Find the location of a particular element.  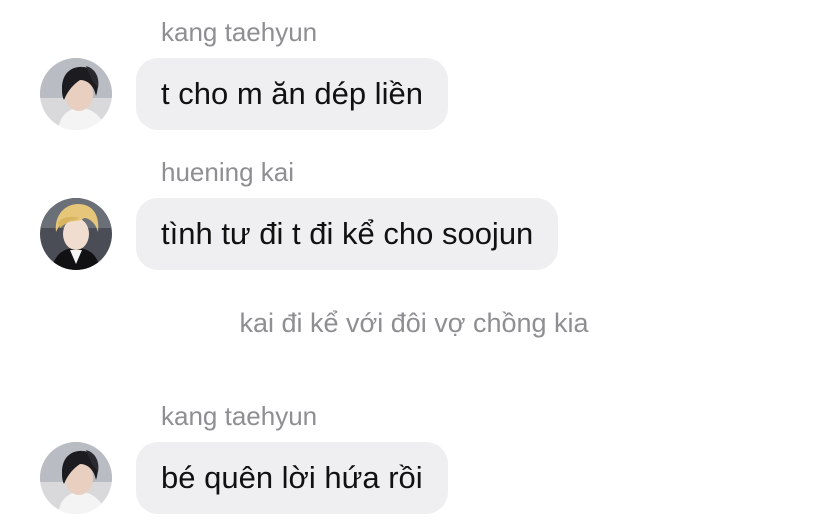

message-text: tình tư đi t đi kể cho soojun is located at coordinates (347, 233).